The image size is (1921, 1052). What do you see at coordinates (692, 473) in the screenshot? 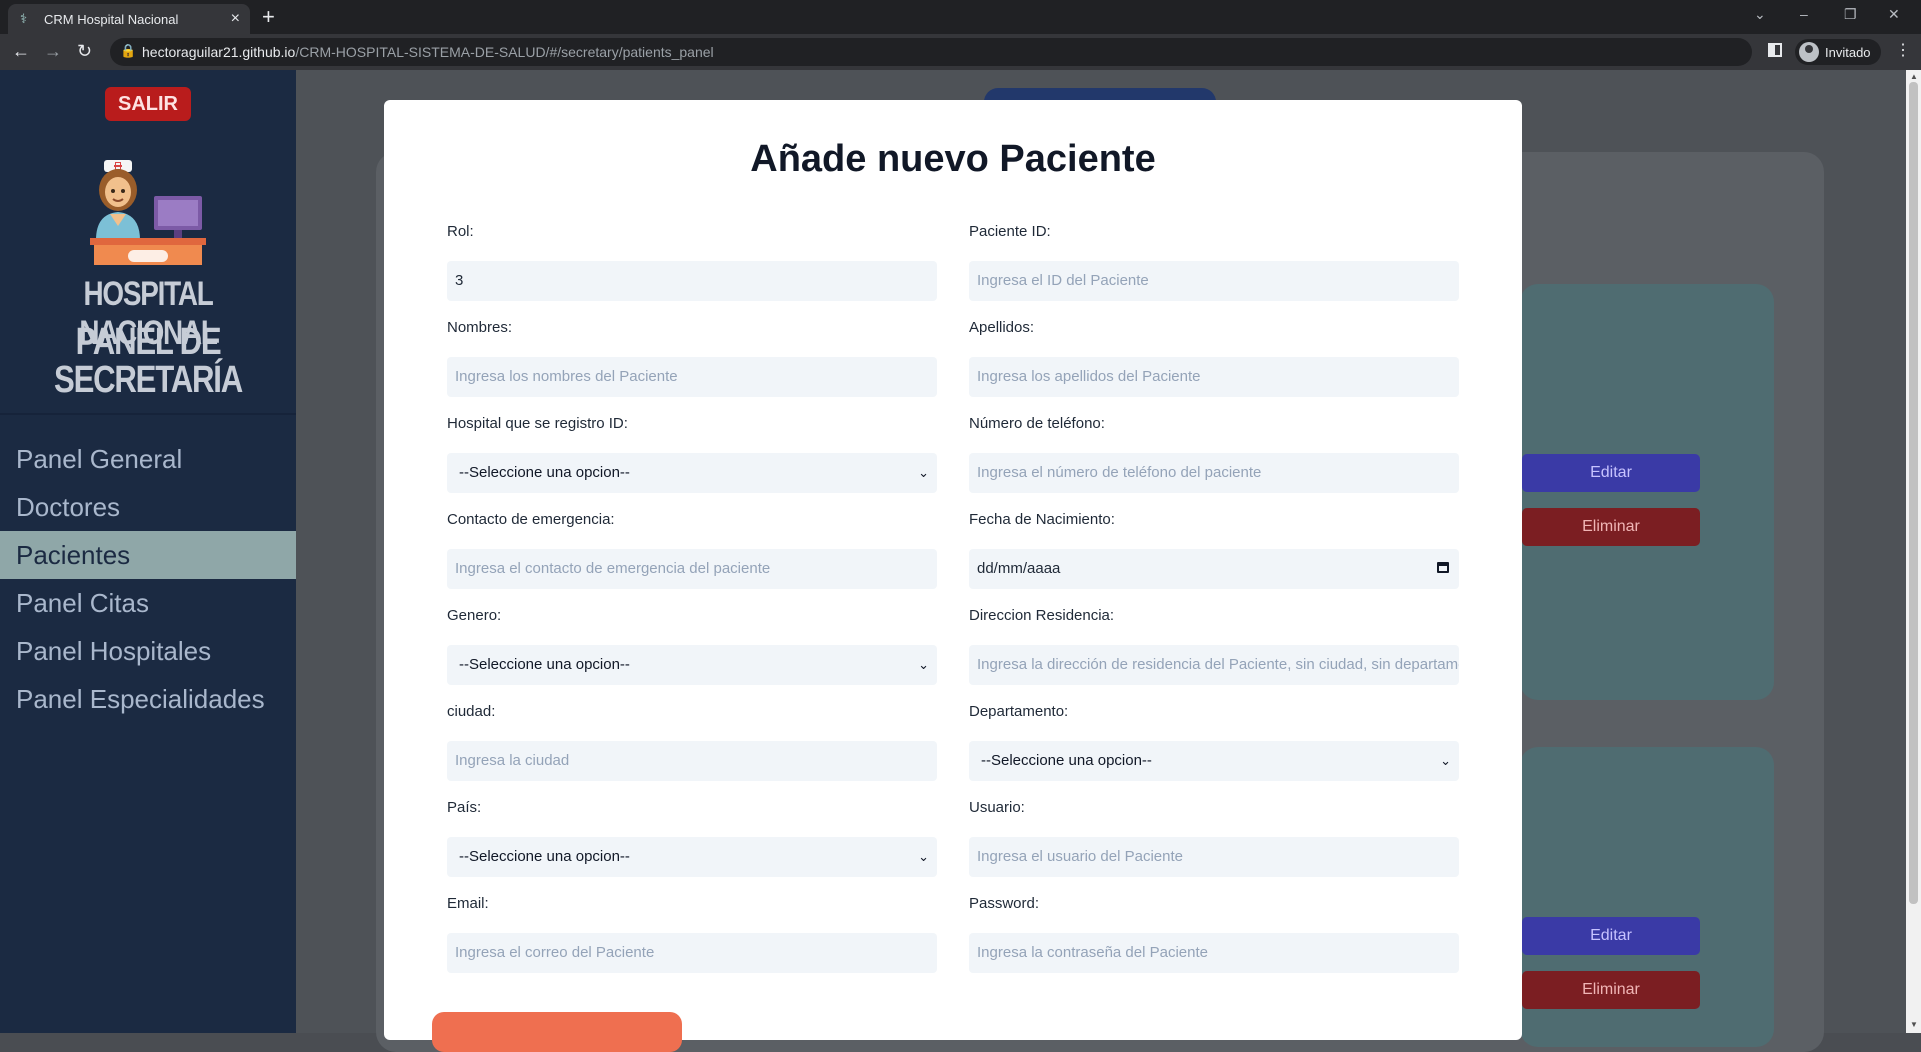
I see `hospital-select: --Seleccione una opcion-- ⌄` at bounding box center [692, 473].